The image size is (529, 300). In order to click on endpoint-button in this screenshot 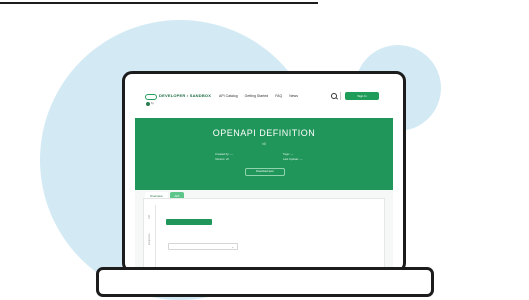, I will do `click(189, 222)`.